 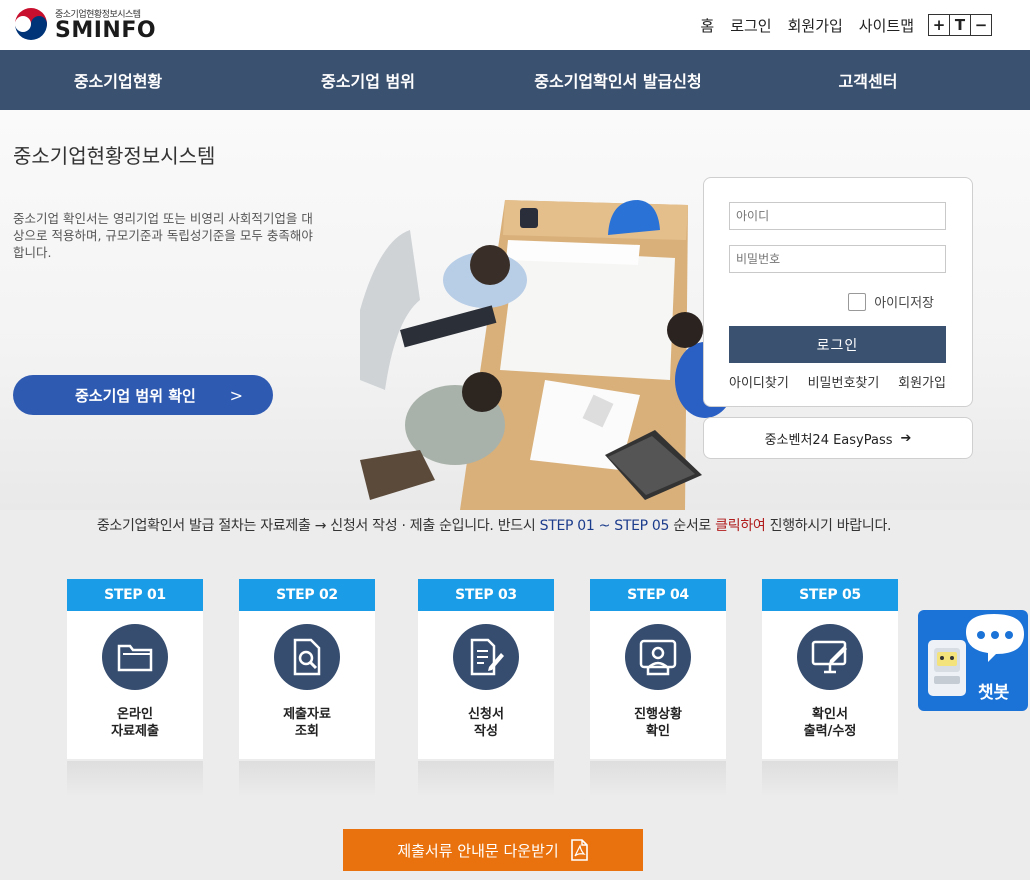 I want to click on chatbot-button: 챗봇, so click(x=973, y=660).